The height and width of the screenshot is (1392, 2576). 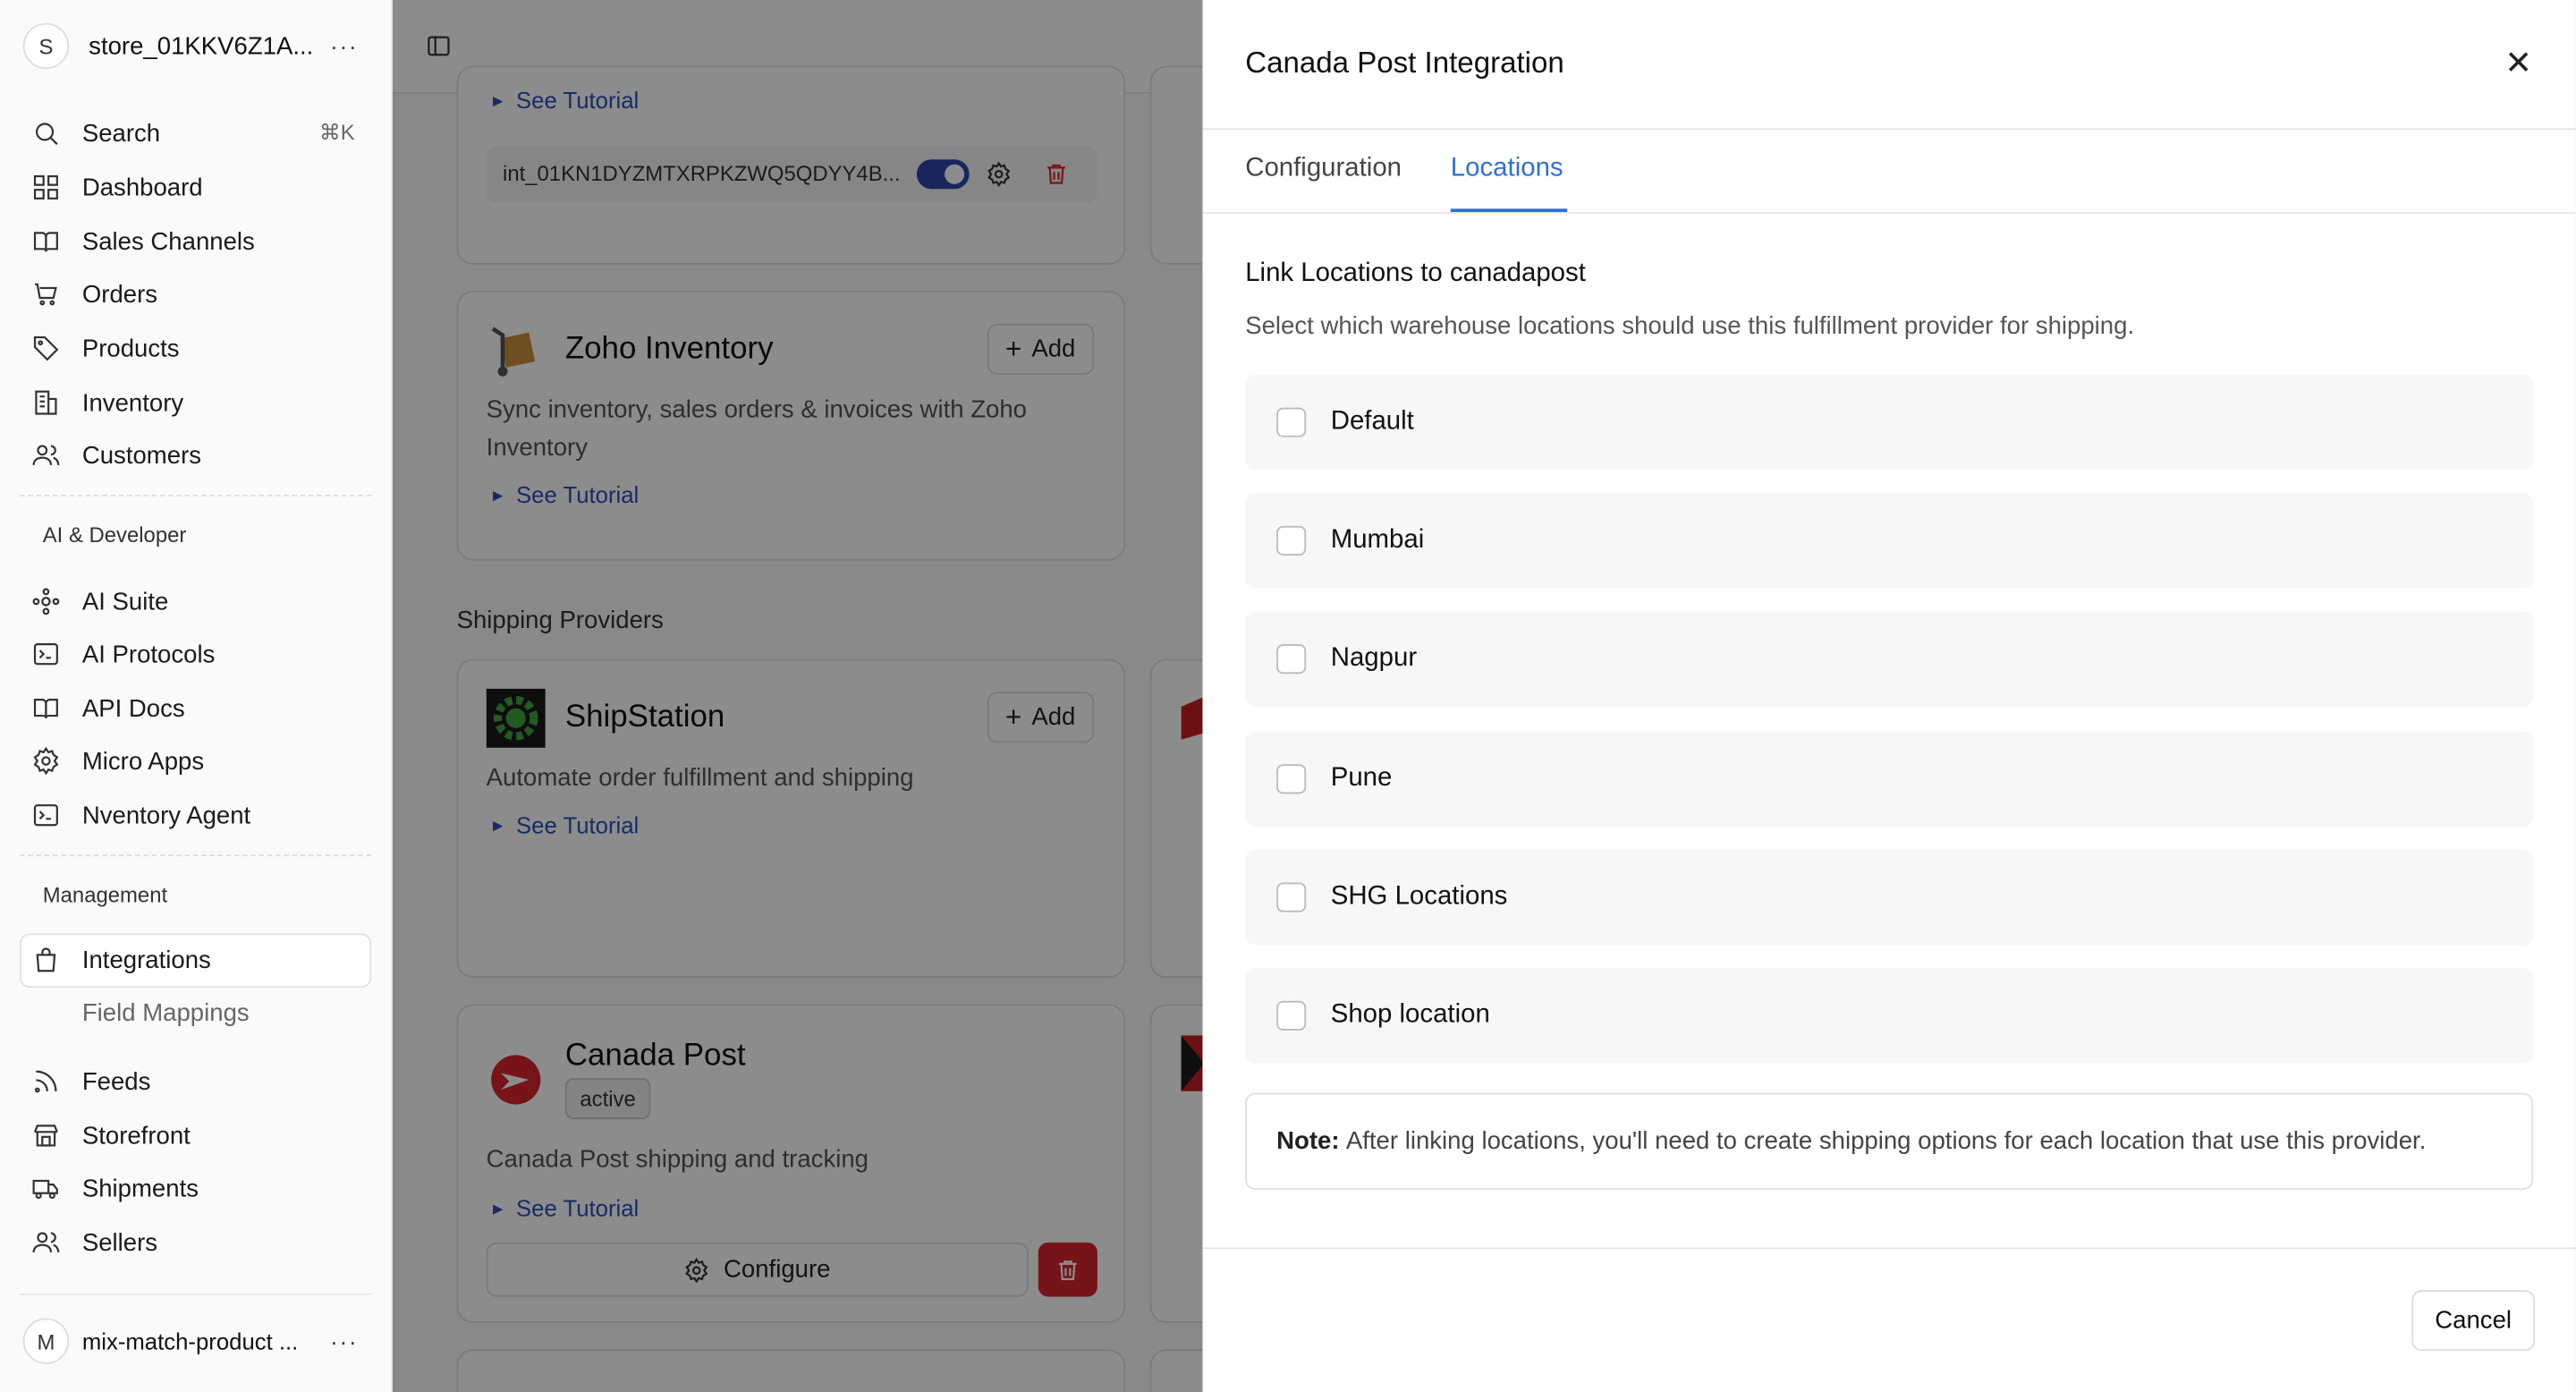 What do you see at coordinates (200, 132) in the screenshot?
I see `search-button: Search ⌘K` at bounding box center [200, 132].